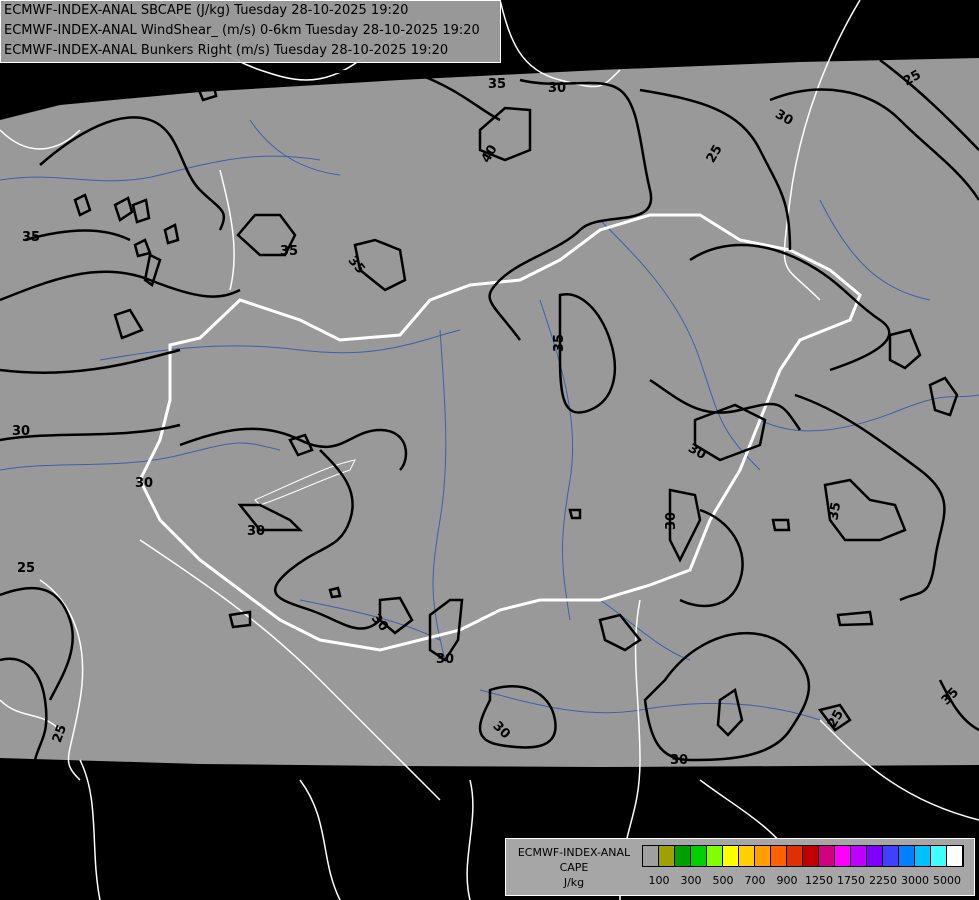  Describe the element at coordinates (574, 852) in the screenshot. I see `legend-source: ECMWF-INDEX-ANAL` at that location.